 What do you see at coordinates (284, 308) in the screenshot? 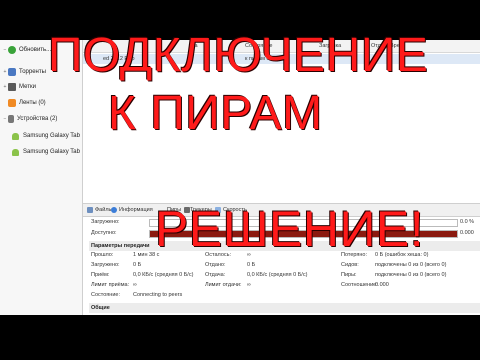
I see `general-section-title: Общие` at bounding box center [284, 308].